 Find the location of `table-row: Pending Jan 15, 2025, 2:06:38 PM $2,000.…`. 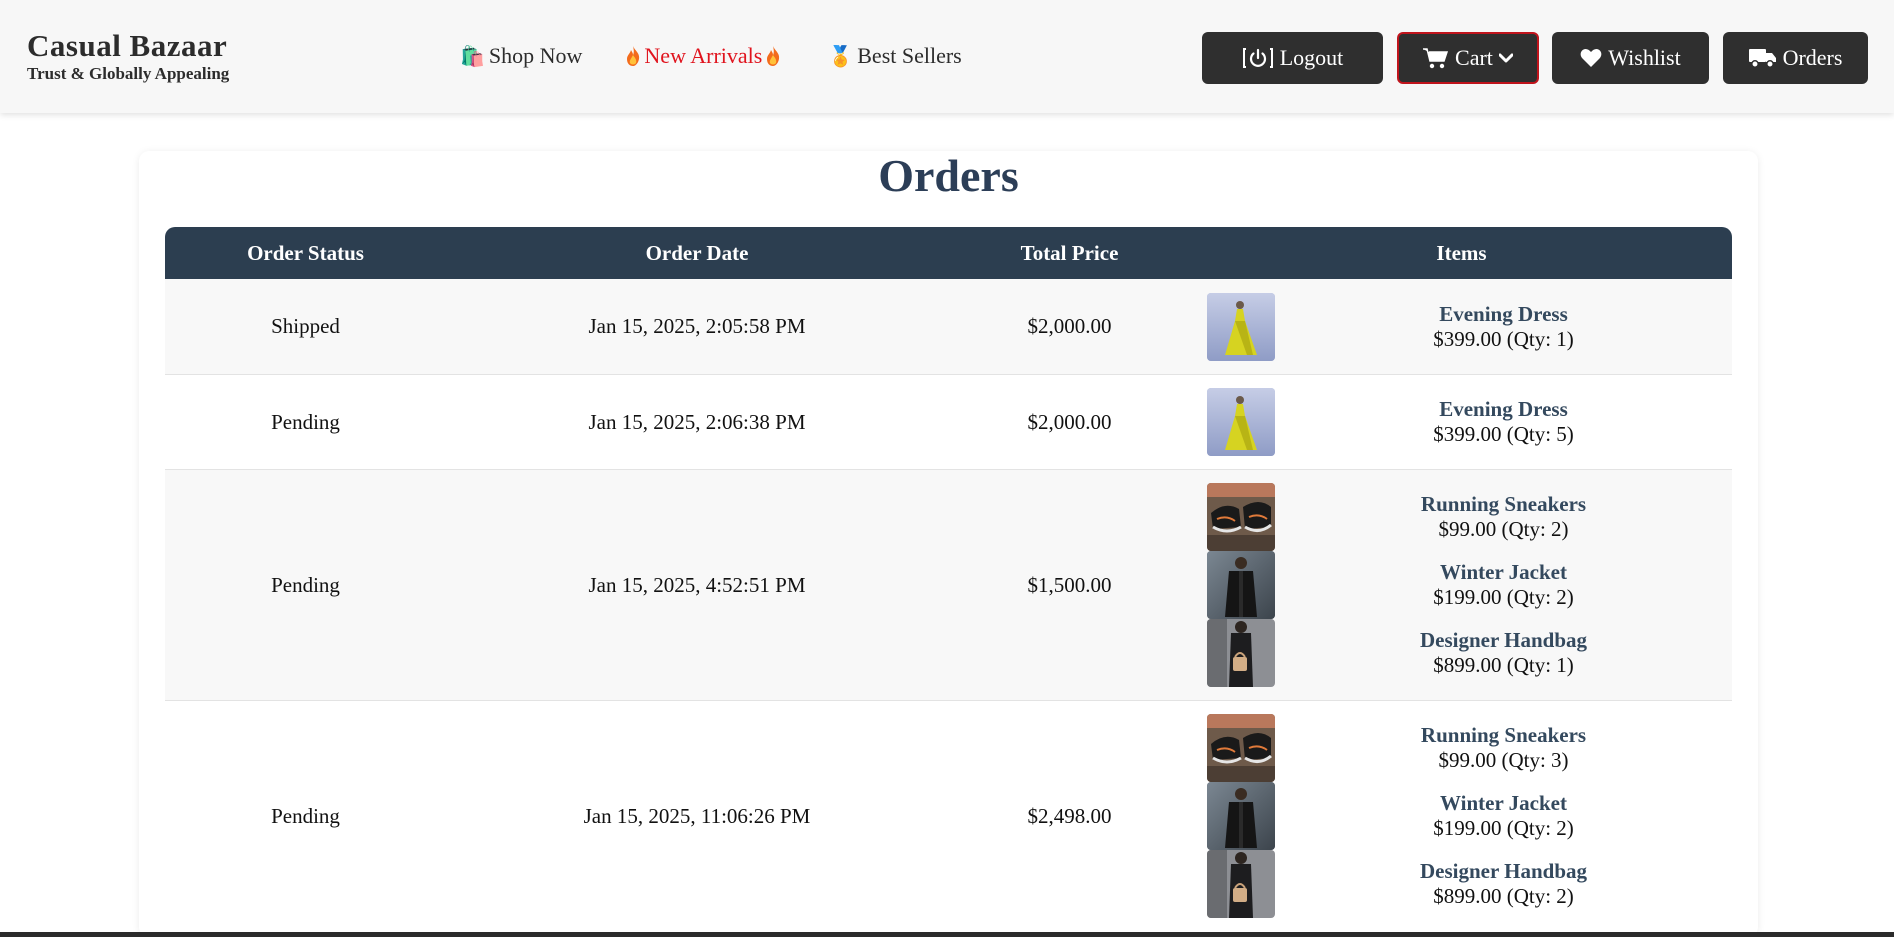

table-row: Pending Jan 15, 2025, 2:06:38 PM $2,000.… is located at coordinates (948, 422).